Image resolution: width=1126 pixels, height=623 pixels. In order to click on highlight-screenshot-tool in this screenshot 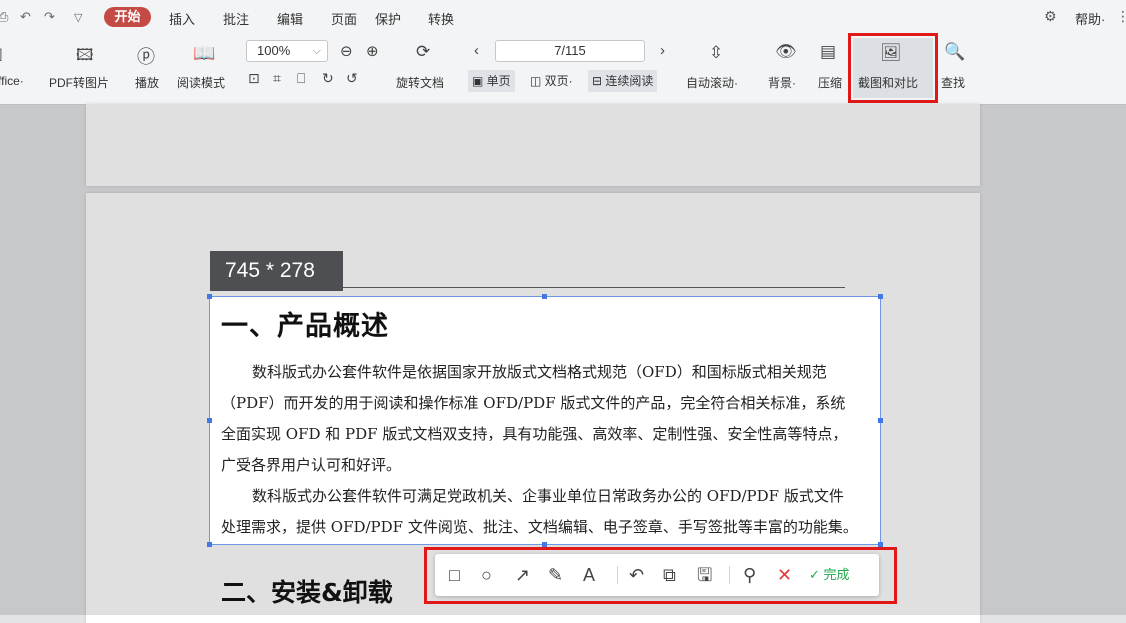, I will do `click(893, 68)`.